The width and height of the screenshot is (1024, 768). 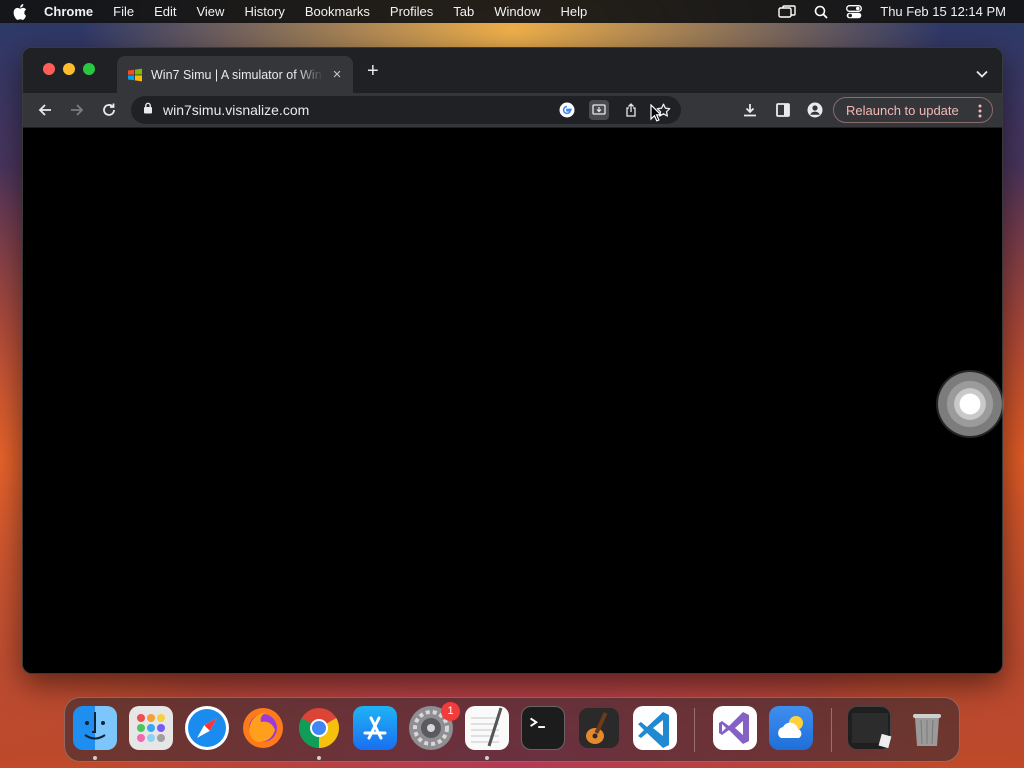 What do you see at coordinates (375, 728) in the screenshot?
I see `app-store-icon` at bounding box center [375, 728].